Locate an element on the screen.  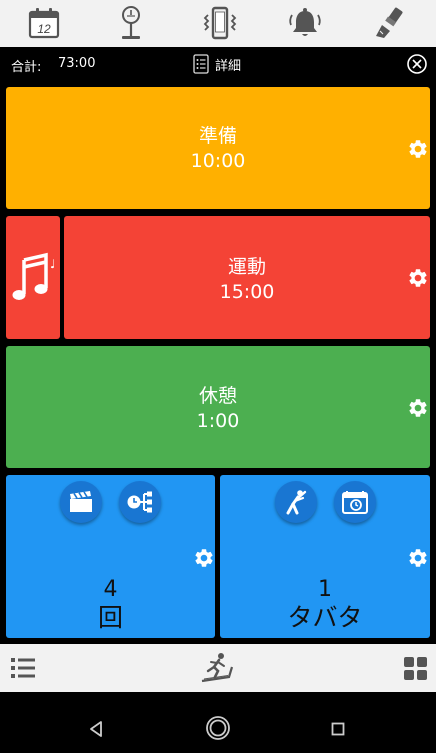
interval-tree-button is located at coordinates (140, 502).